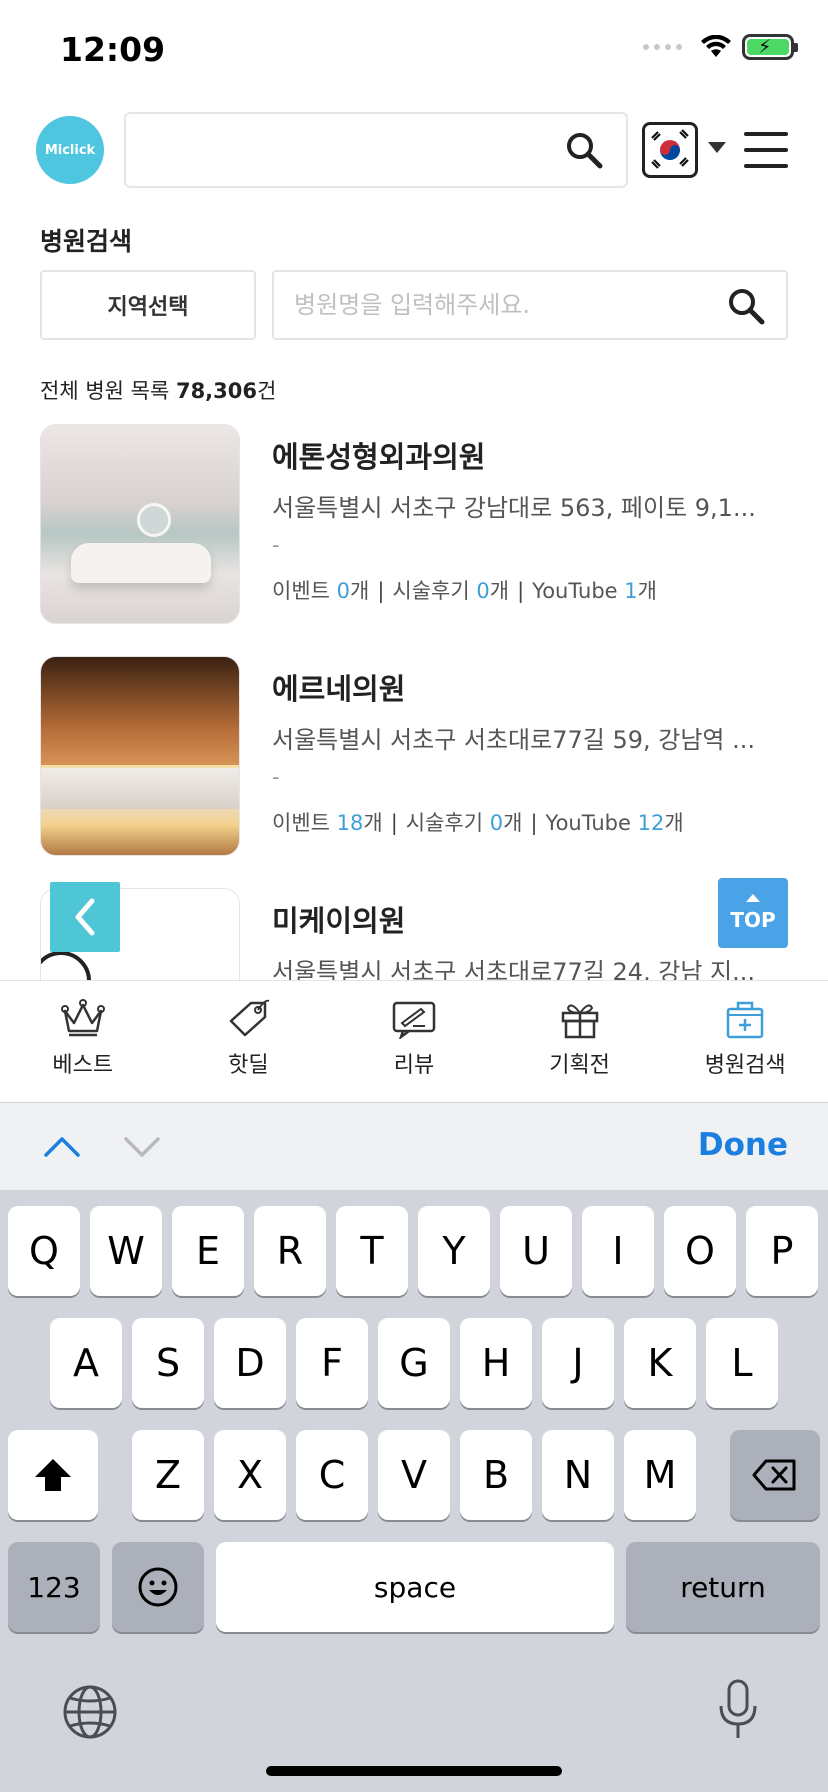 The image size is (828, 1792). I want to click on key-c: C, so click(332, 1475).